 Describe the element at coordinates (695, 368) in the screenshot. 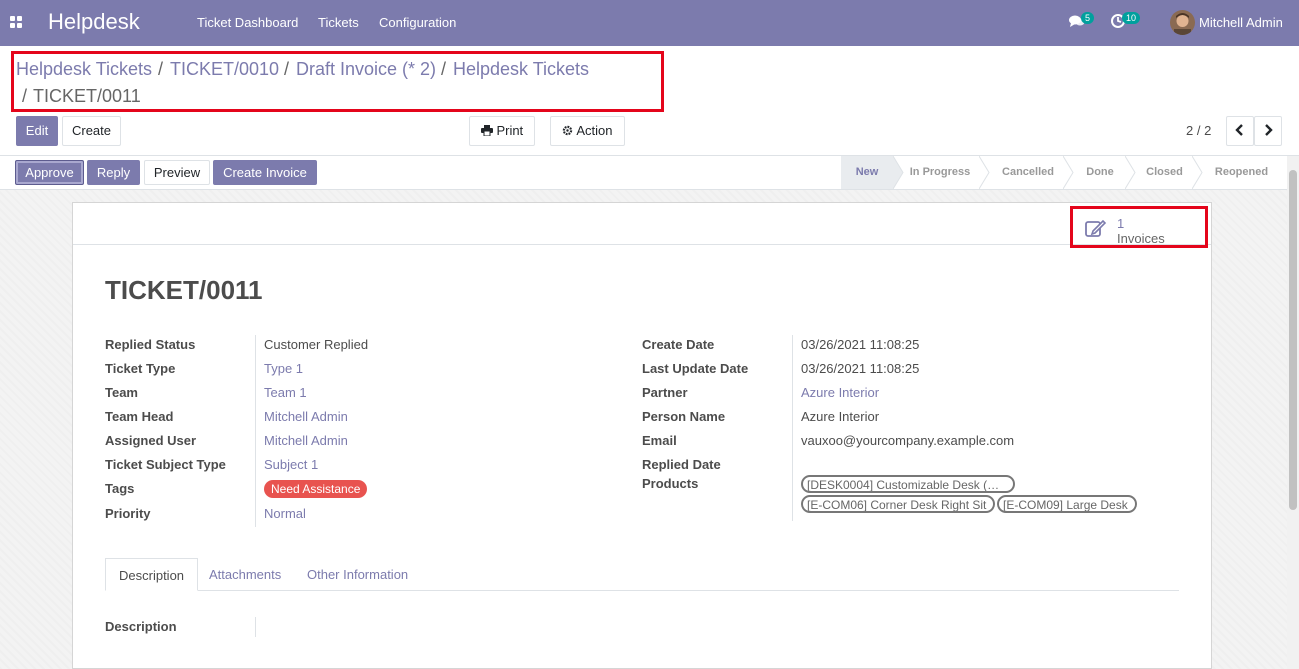

I see `field-label-last-update-date: Last Update Date` at that location.